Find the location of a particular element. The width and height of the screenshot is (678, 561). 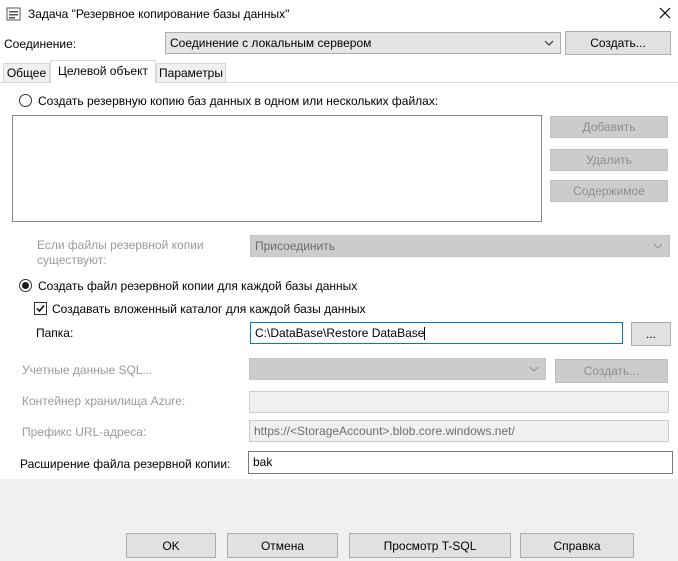

url-prefix-label: Префикс URL-адреса: is located at coordinates (84, 432).